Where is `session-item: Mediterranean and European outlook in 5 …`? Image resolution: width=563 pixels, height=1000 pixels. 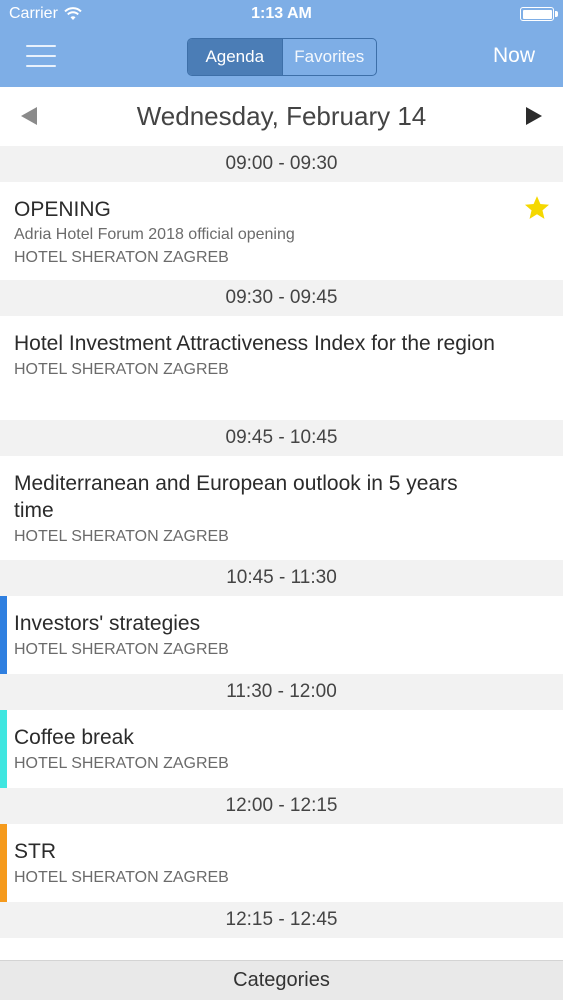 session-item: Mediterranean and European outlook in 5 … is located at coordinates (281, 508).